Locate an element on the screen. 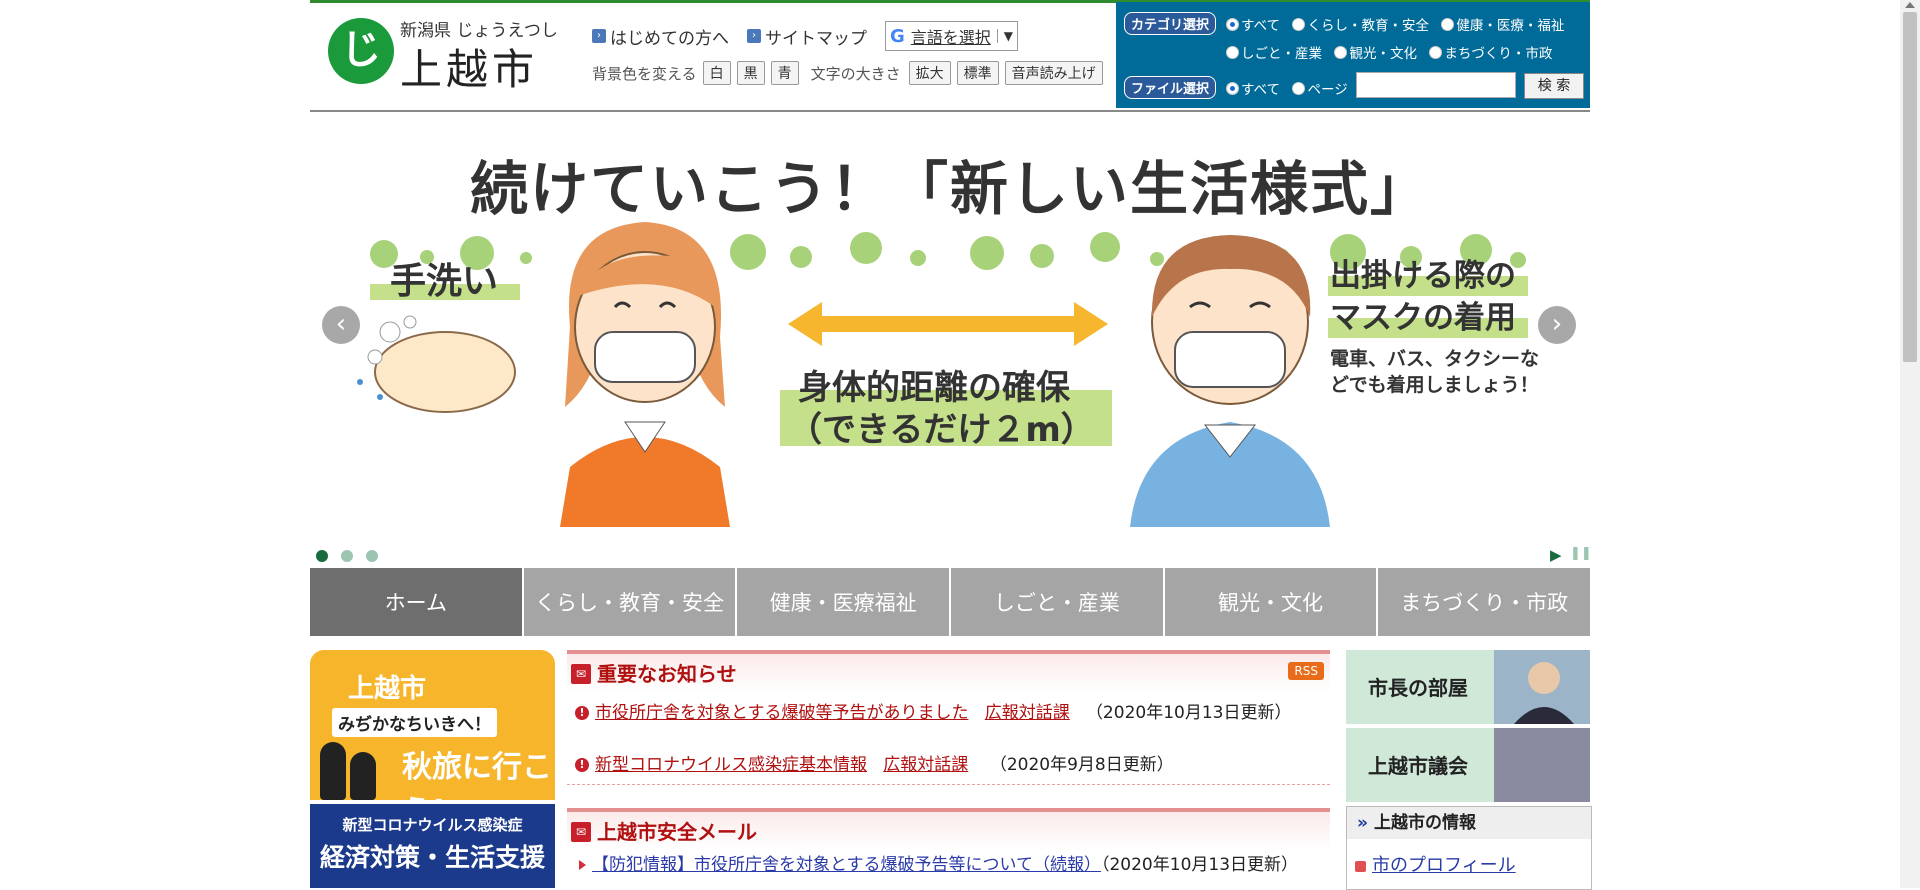 This screenshot has width=1920, height=890. nav-city: まちづくり・市政 is located at coordinates (1484, 602).